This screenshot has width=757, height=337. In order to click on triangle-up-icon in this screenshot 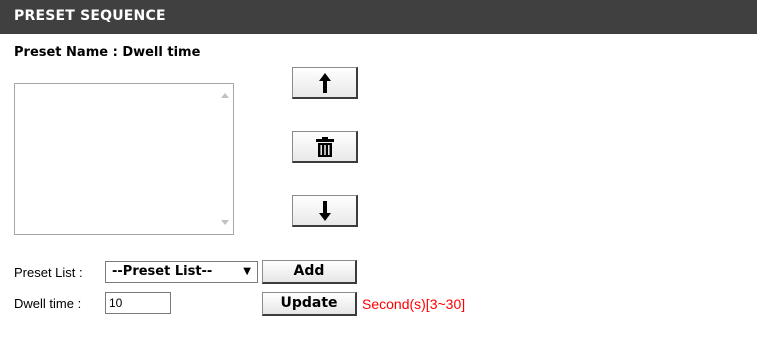, I will do `click(224, 95)`.